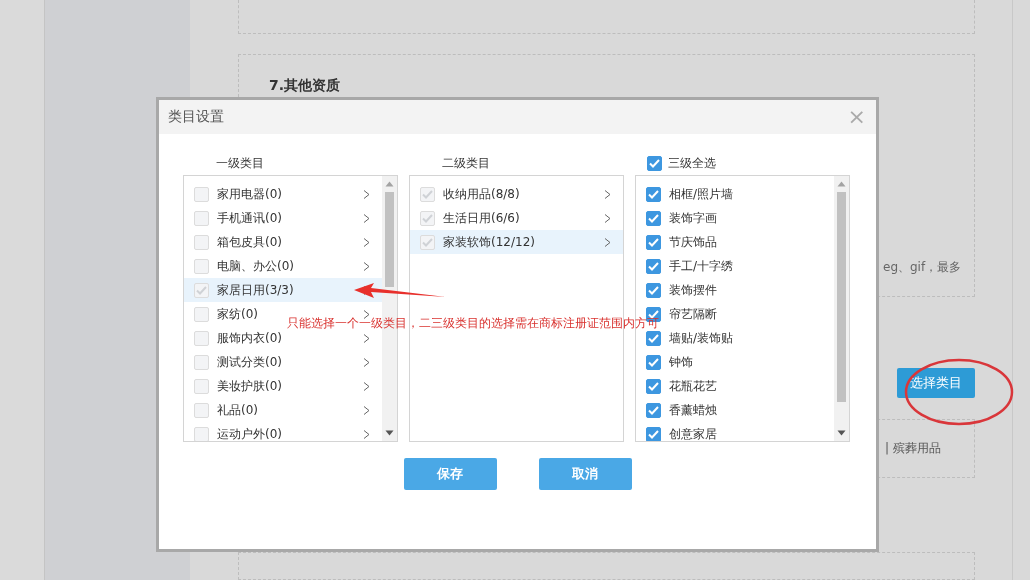 The height and width of the screenshot is (580, 1030). Describe the element at coordinates (240, 163) in the screenshot. I see `column-heading: 一级类目` at that location.